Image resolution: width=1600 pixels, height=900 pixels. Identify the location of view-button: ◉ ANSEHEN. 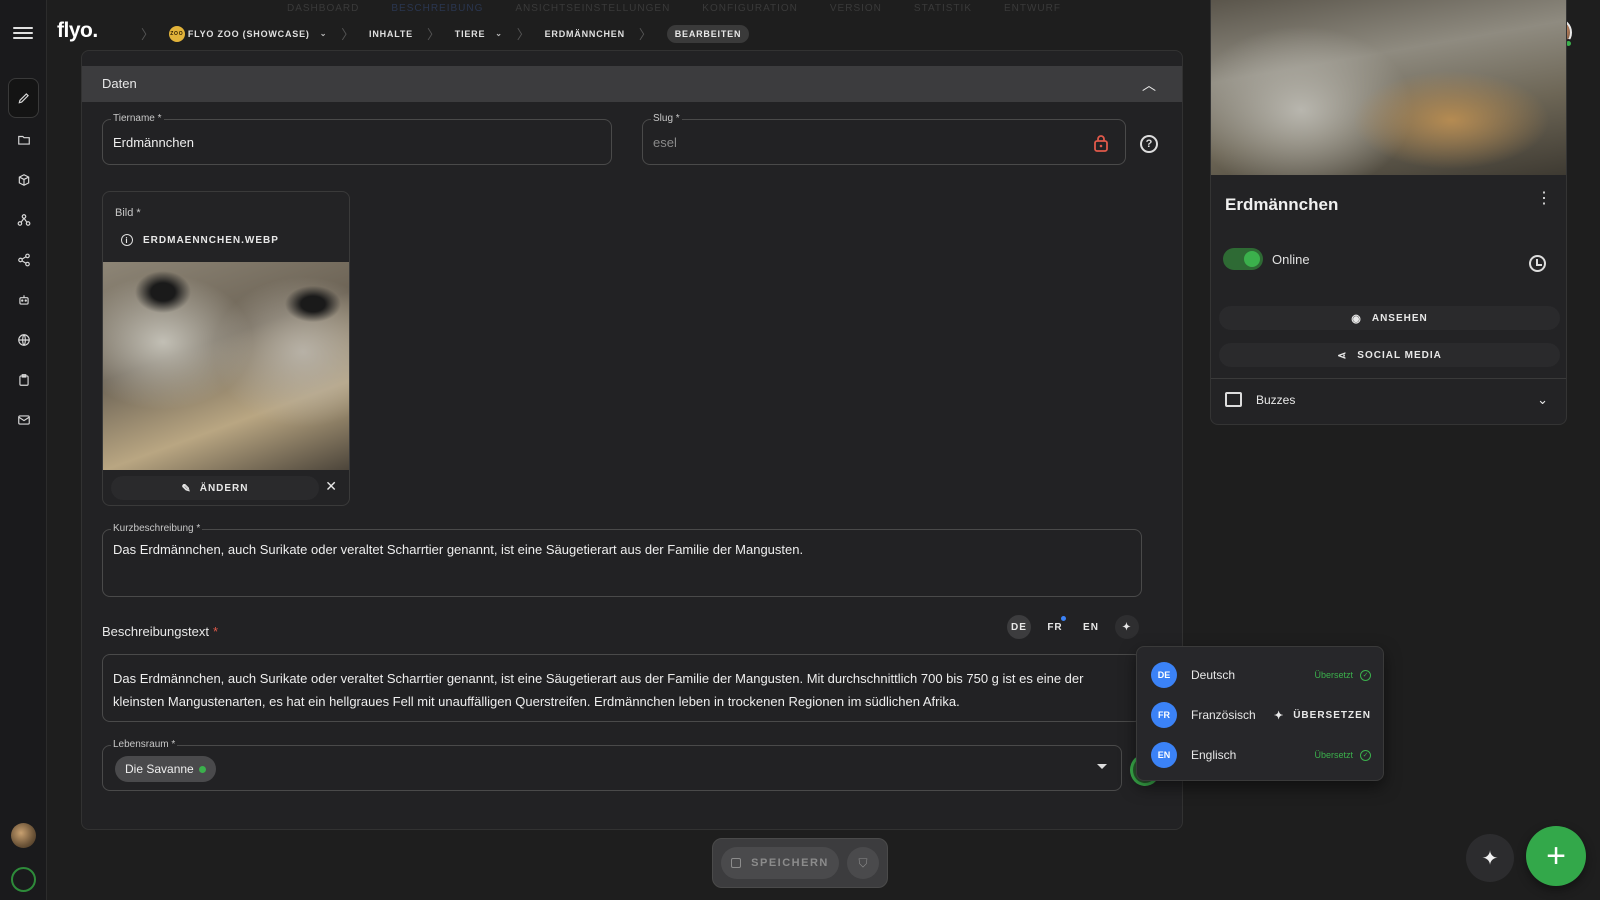
(1389, 318).